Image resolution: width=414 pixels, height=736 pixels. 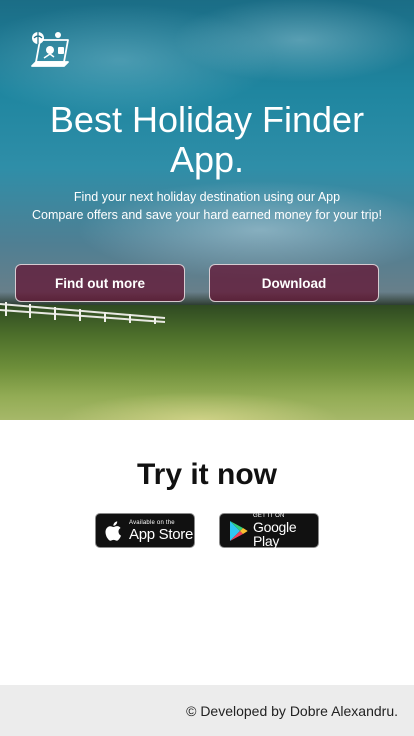 I want to click on footer: © Developed by Dobre Alexandru., so click(x=207, y=710).